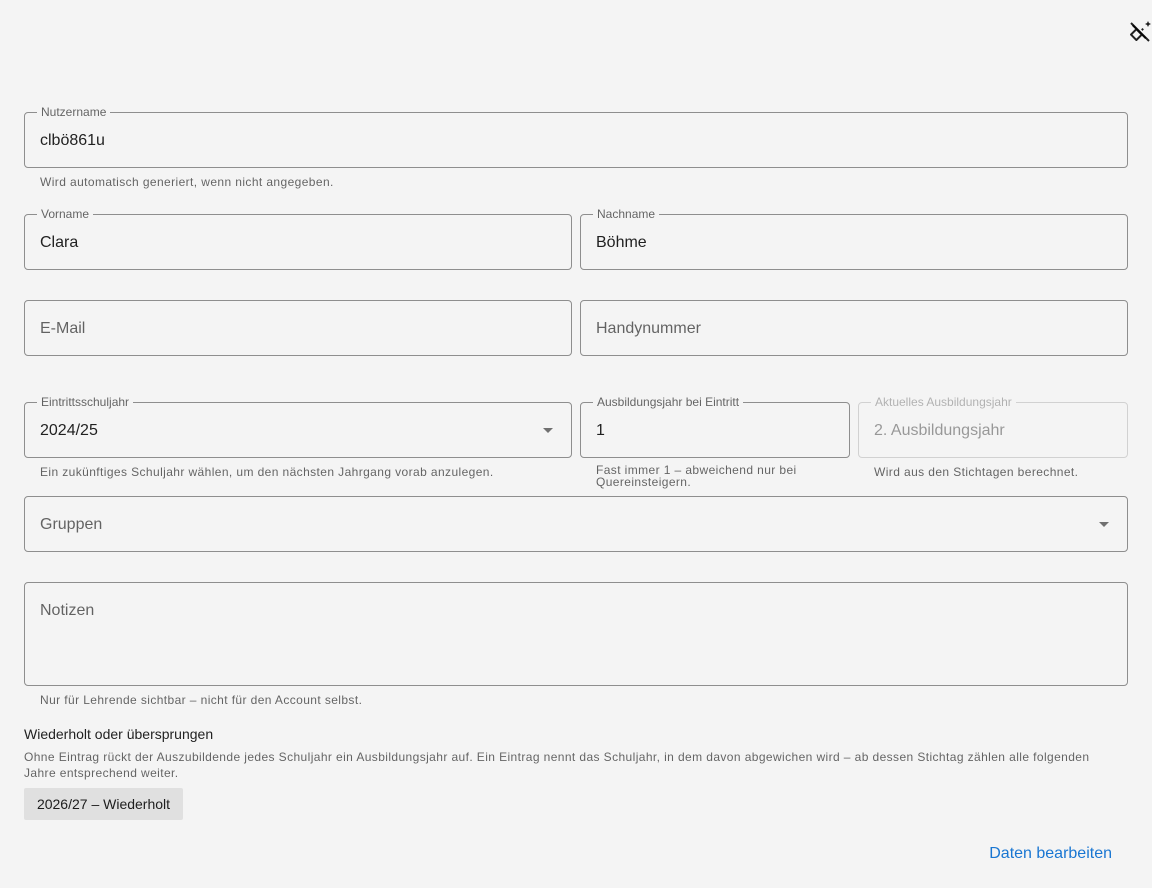 The width and height of the screenshot is (1152, 888). Describe the element at coordinates (119, 734) in the screenshot. I see `repeat-section-title: Wiederholt oder übersprungen` at that location.